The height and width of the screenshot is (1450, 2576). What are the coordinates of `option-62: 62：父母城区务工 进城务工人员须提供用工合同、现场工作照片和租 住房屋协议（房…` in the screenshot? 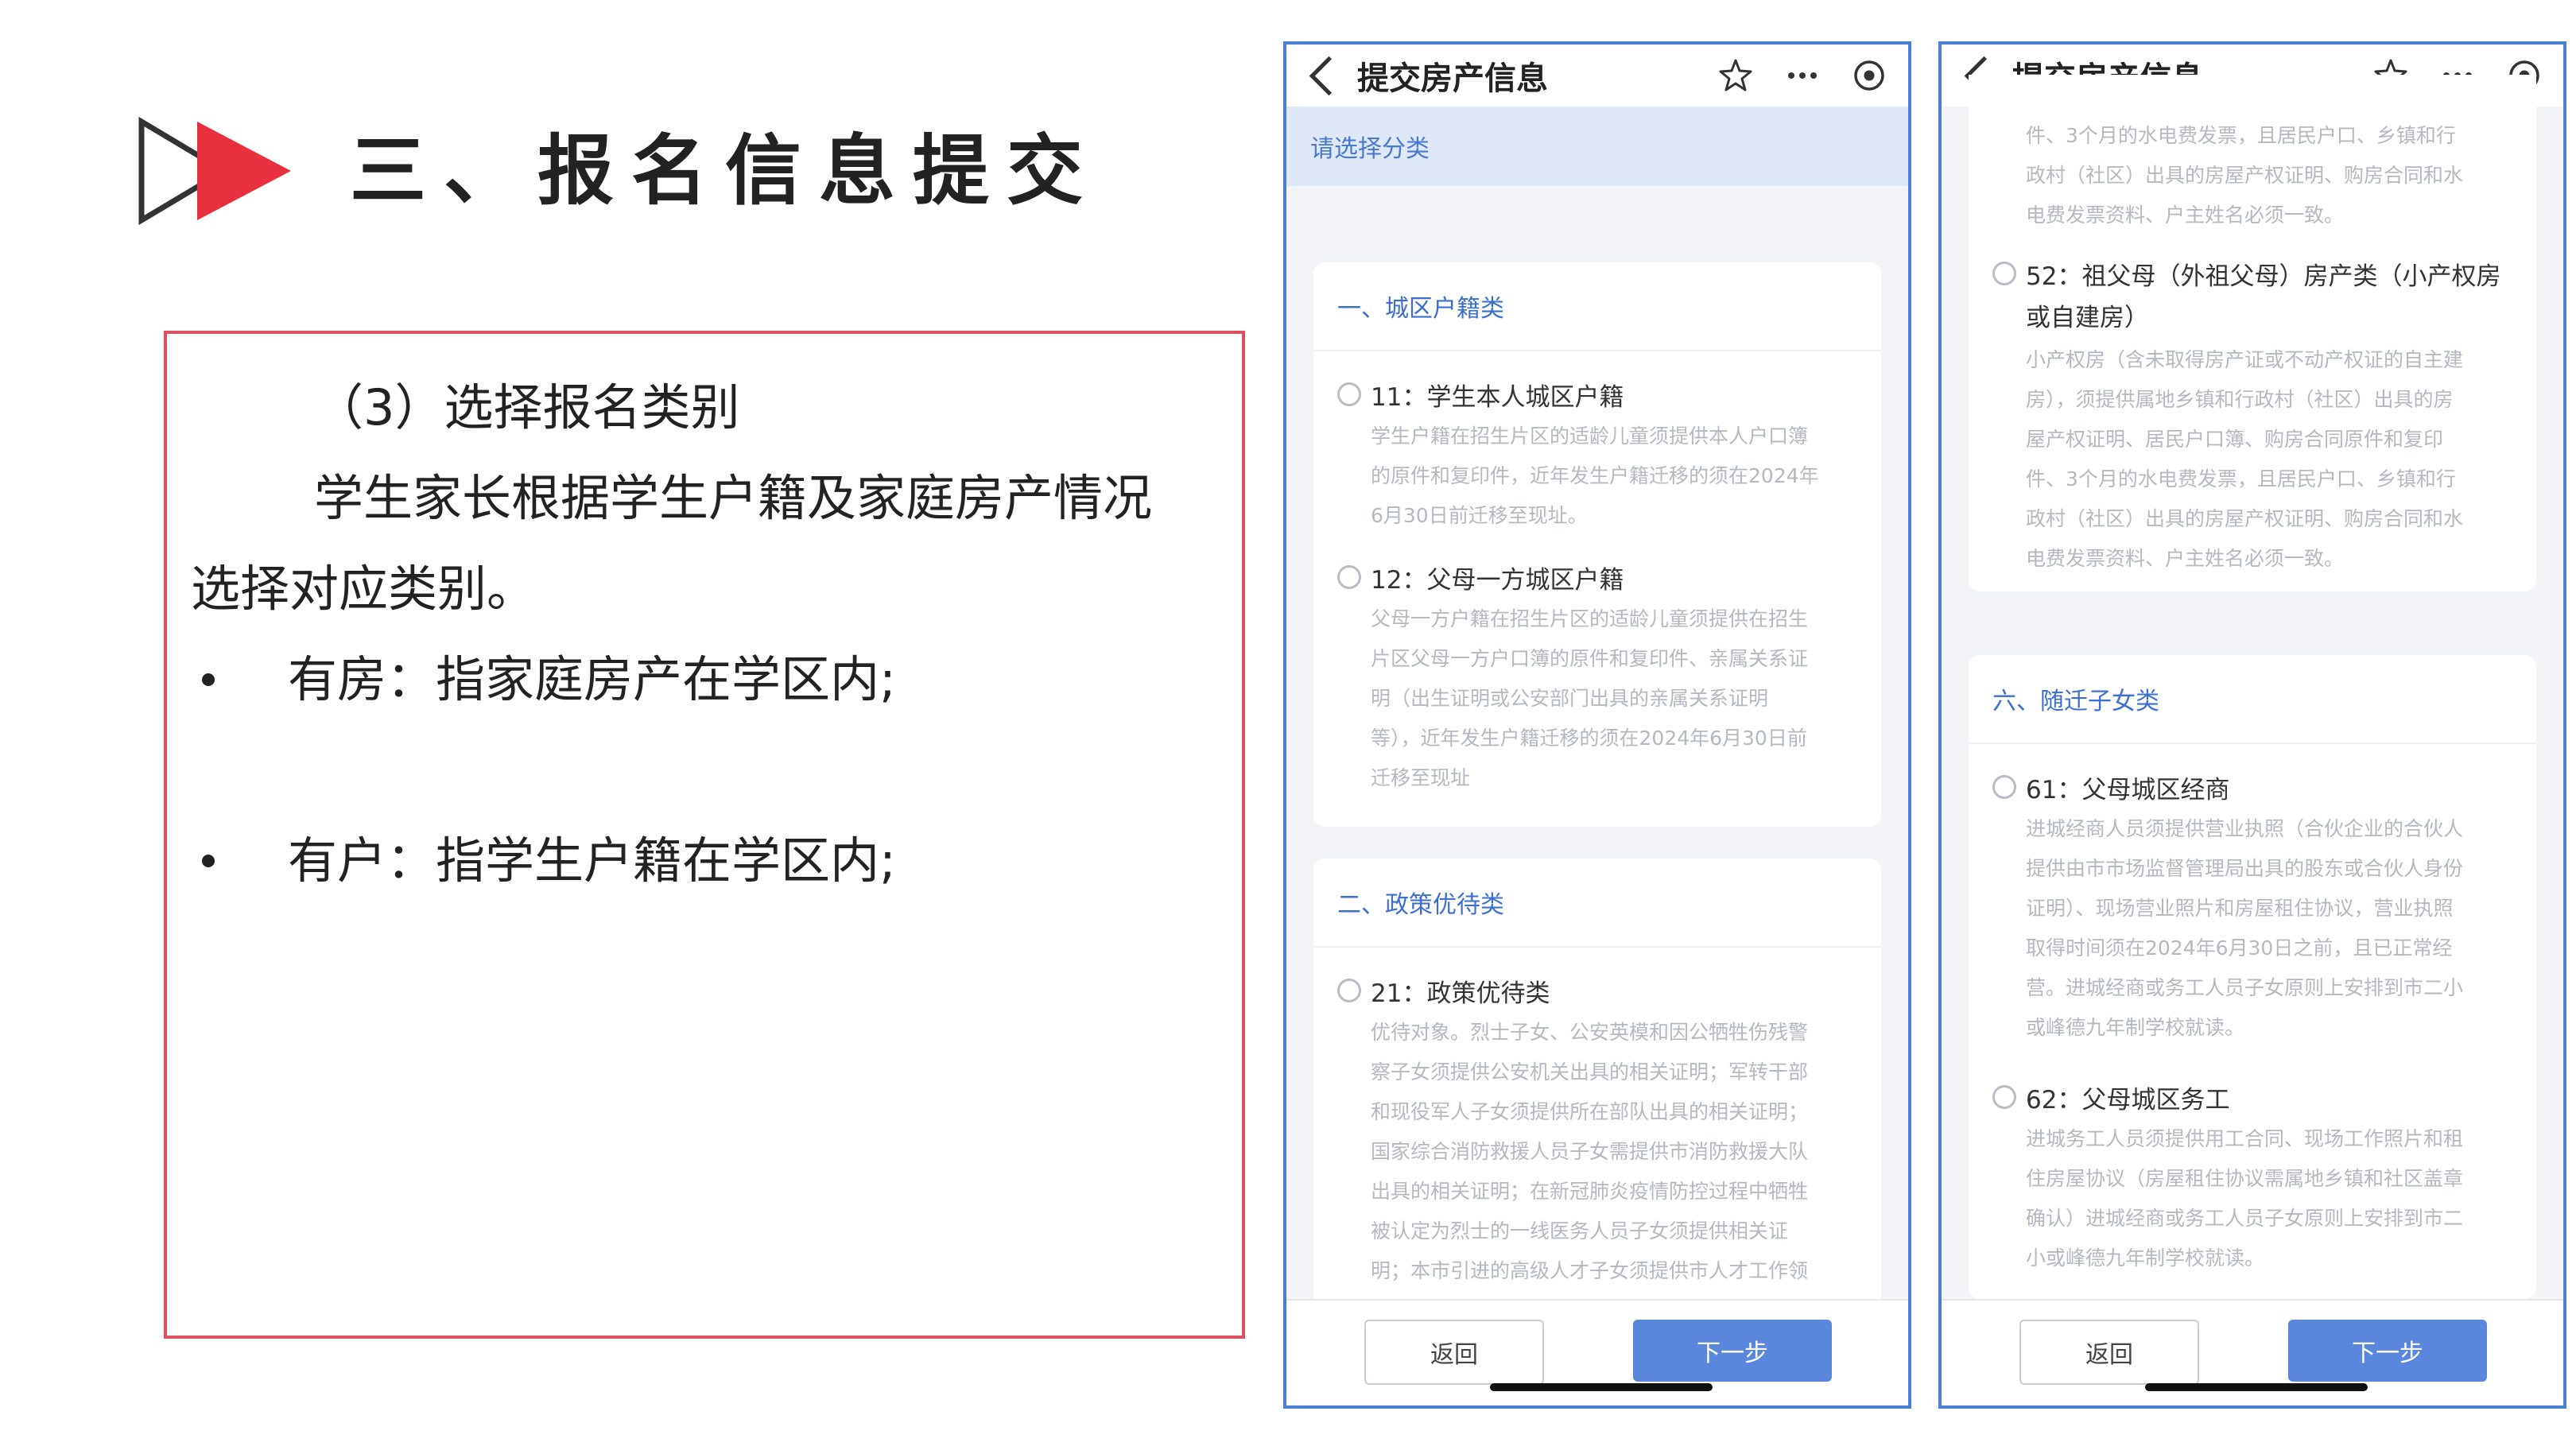 It's located at (2252, 1176).